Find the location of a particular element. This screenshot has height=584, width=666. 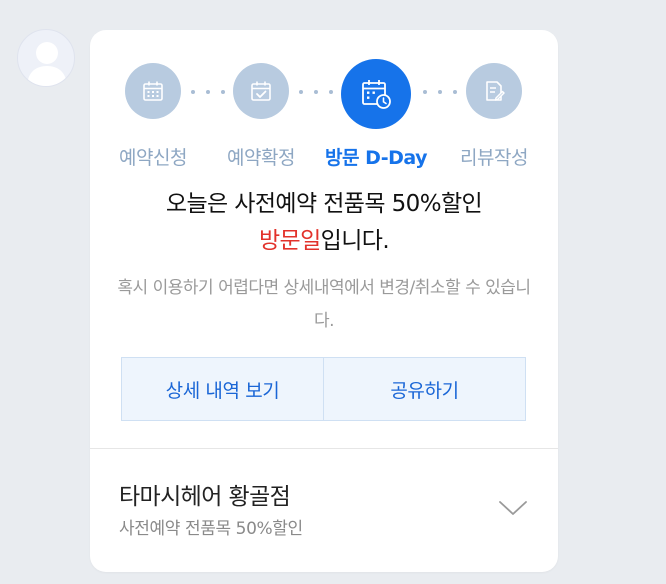

share-button: 공유하기 is located at coordinates (424, 389).